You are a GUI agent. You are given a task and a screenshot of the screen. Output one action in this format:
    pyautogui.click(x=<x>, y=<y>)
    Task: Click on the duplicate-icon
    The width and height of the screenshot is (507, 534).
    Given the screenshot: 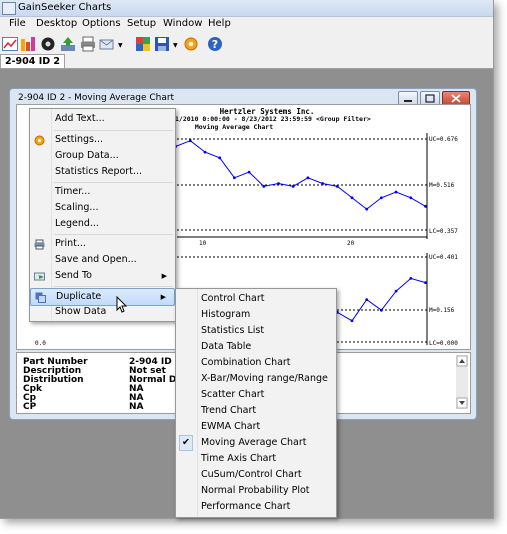 What is the action you would take?
    pyautogui.click(x=40, y=297)
    